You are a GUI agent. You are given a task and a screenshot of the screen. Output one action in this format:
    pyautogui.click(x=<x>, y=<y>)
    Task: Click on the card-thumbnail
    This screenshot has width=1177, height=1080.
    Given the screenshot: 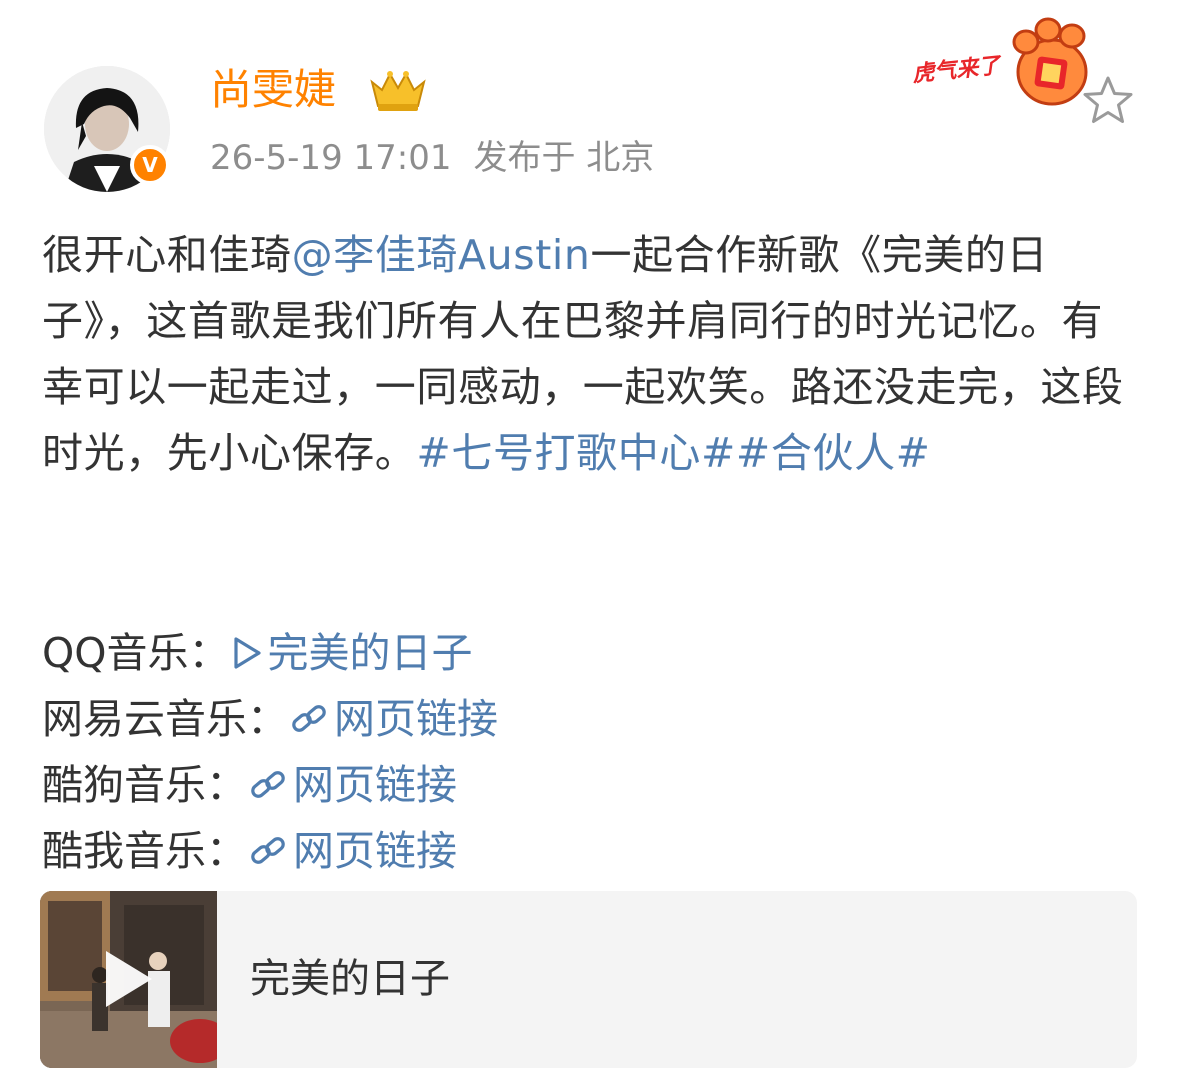 What is the action you would take?
    pyautogui.click(x=128, y=979)
    